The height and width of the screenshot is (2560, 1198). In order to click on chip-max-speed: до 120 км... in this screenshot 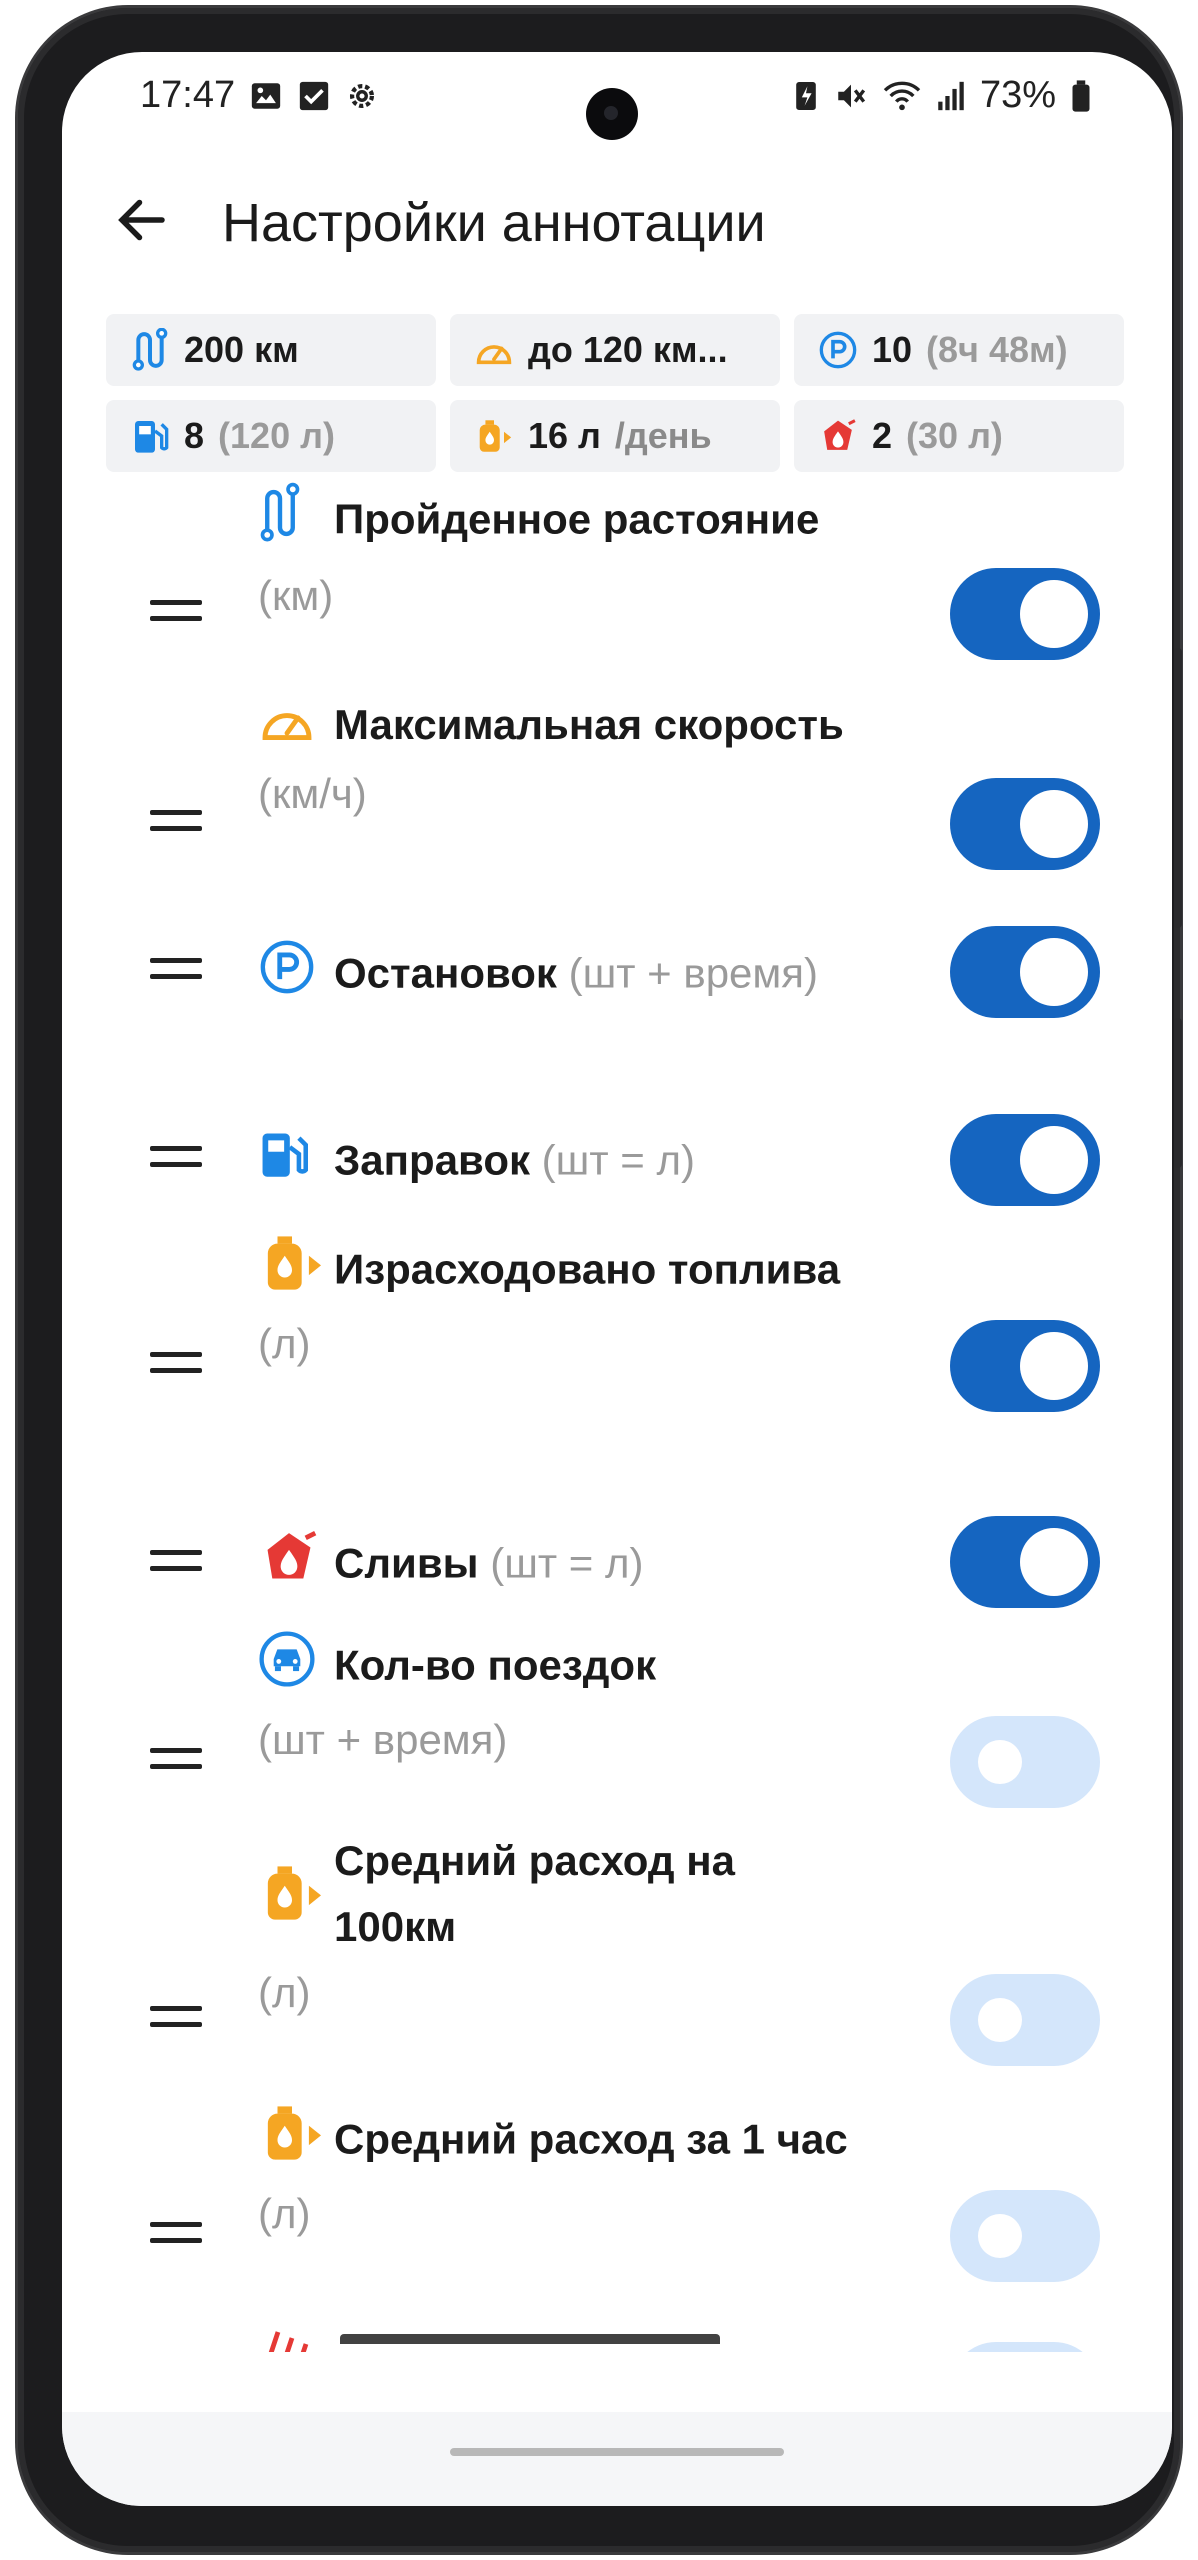, I will do `click(615, 350)`.